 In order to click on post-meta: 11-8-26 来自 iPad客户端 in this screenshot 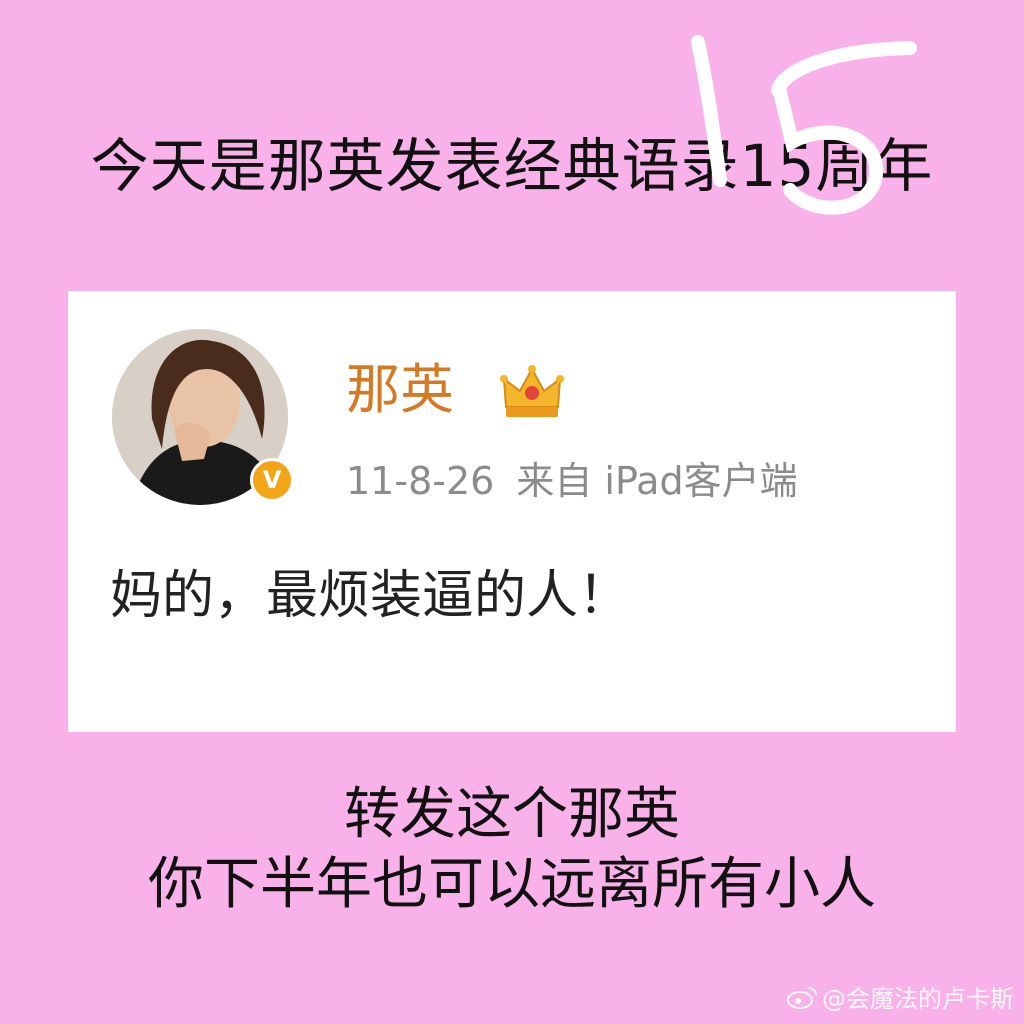, I will do `click(572, 481)`.